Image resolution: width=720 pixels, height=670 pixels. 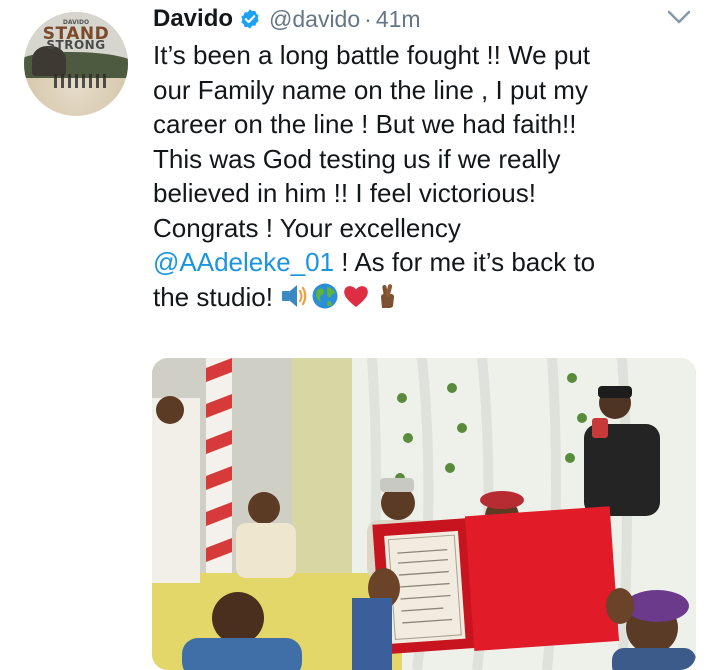 I want to click on verified-badge-icon, so click(x=250, y=19).